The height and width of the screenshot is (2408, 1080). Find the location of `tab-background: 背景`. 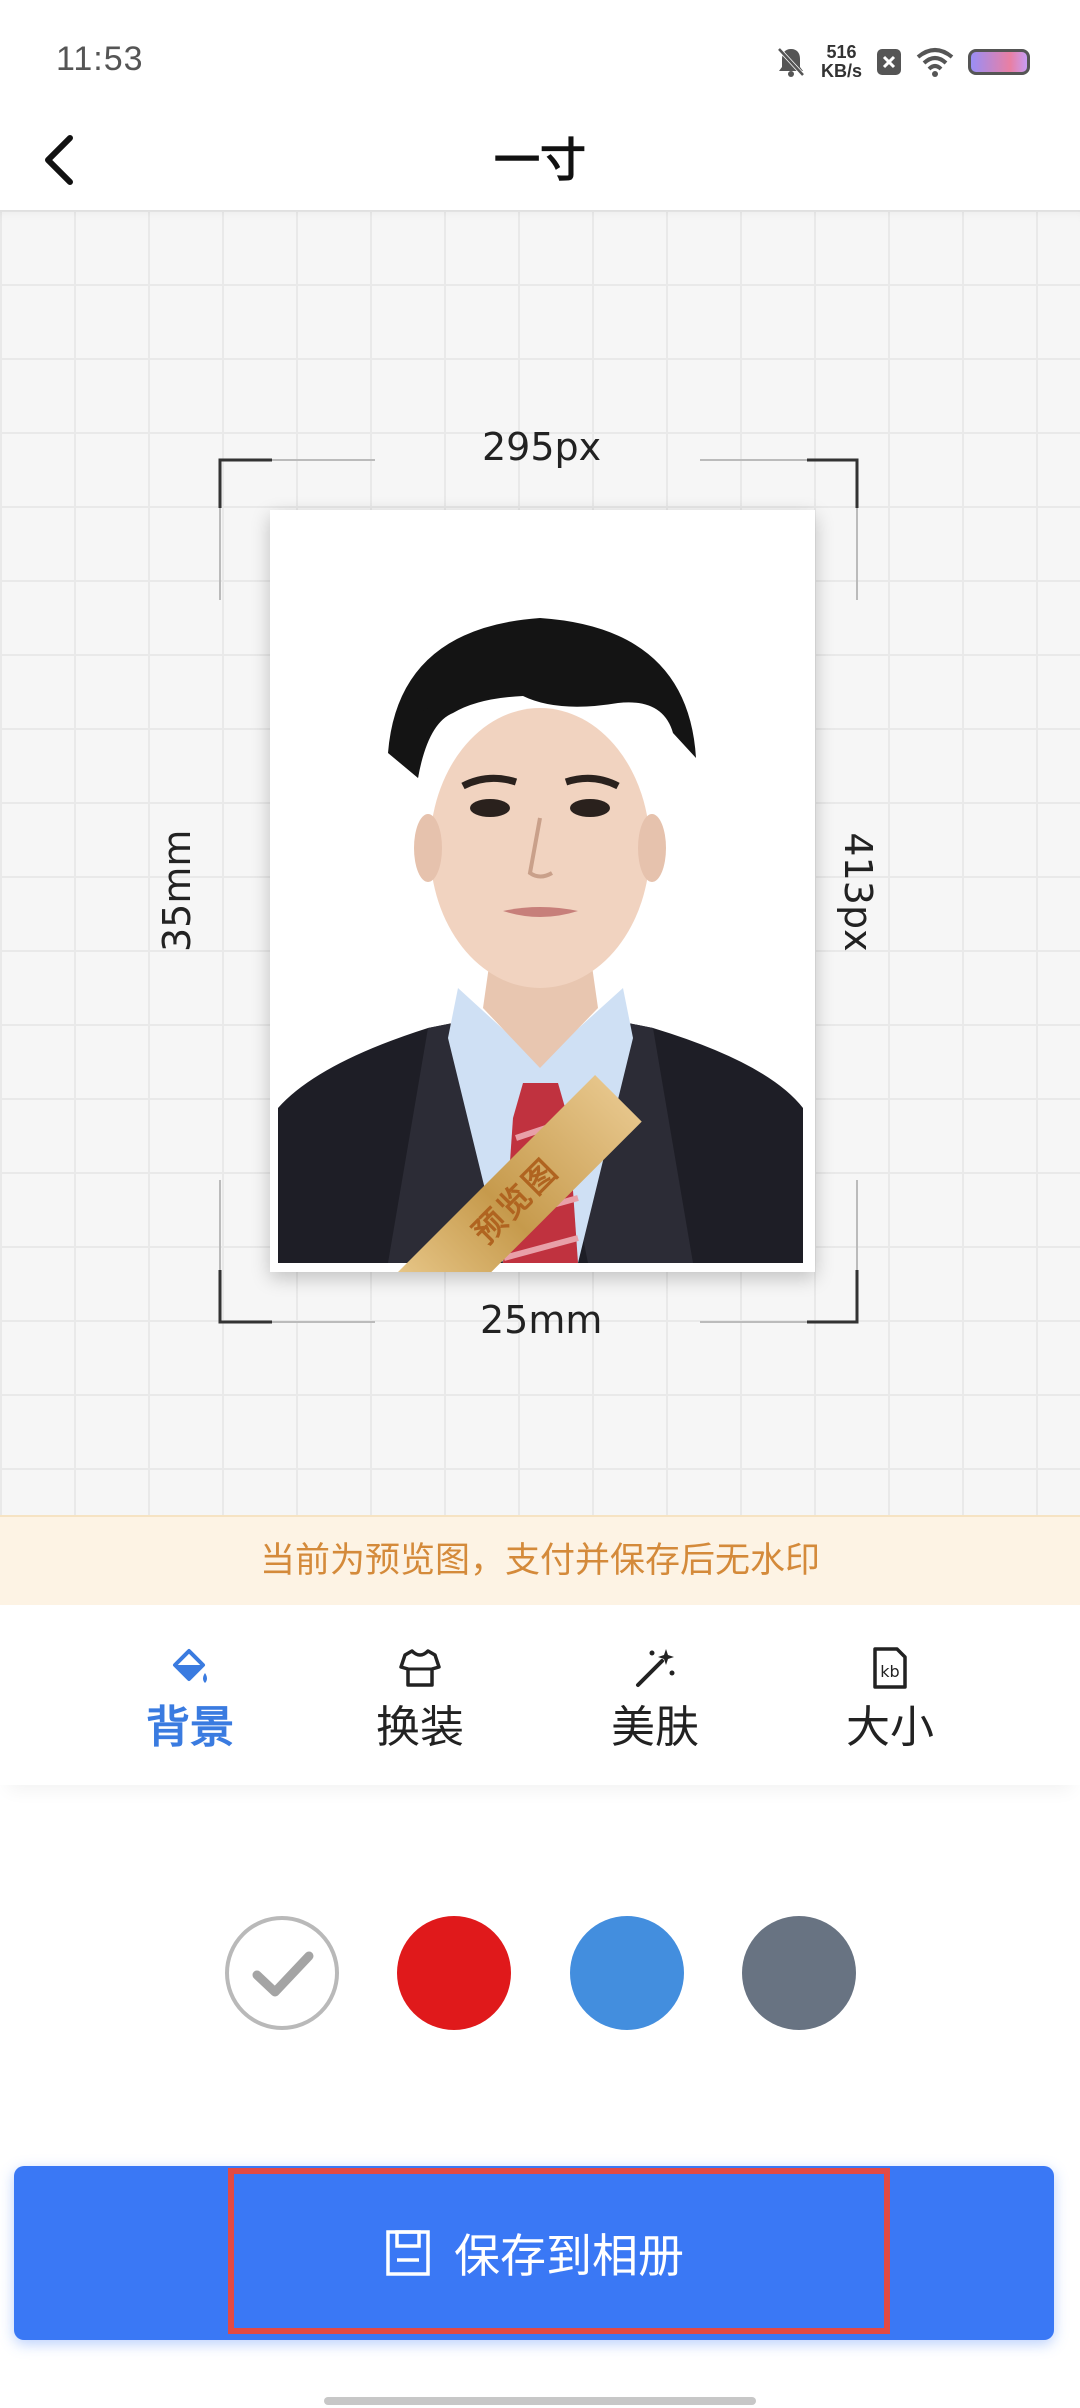

tab-background: 背景 is located at coordinates (190, 1705).